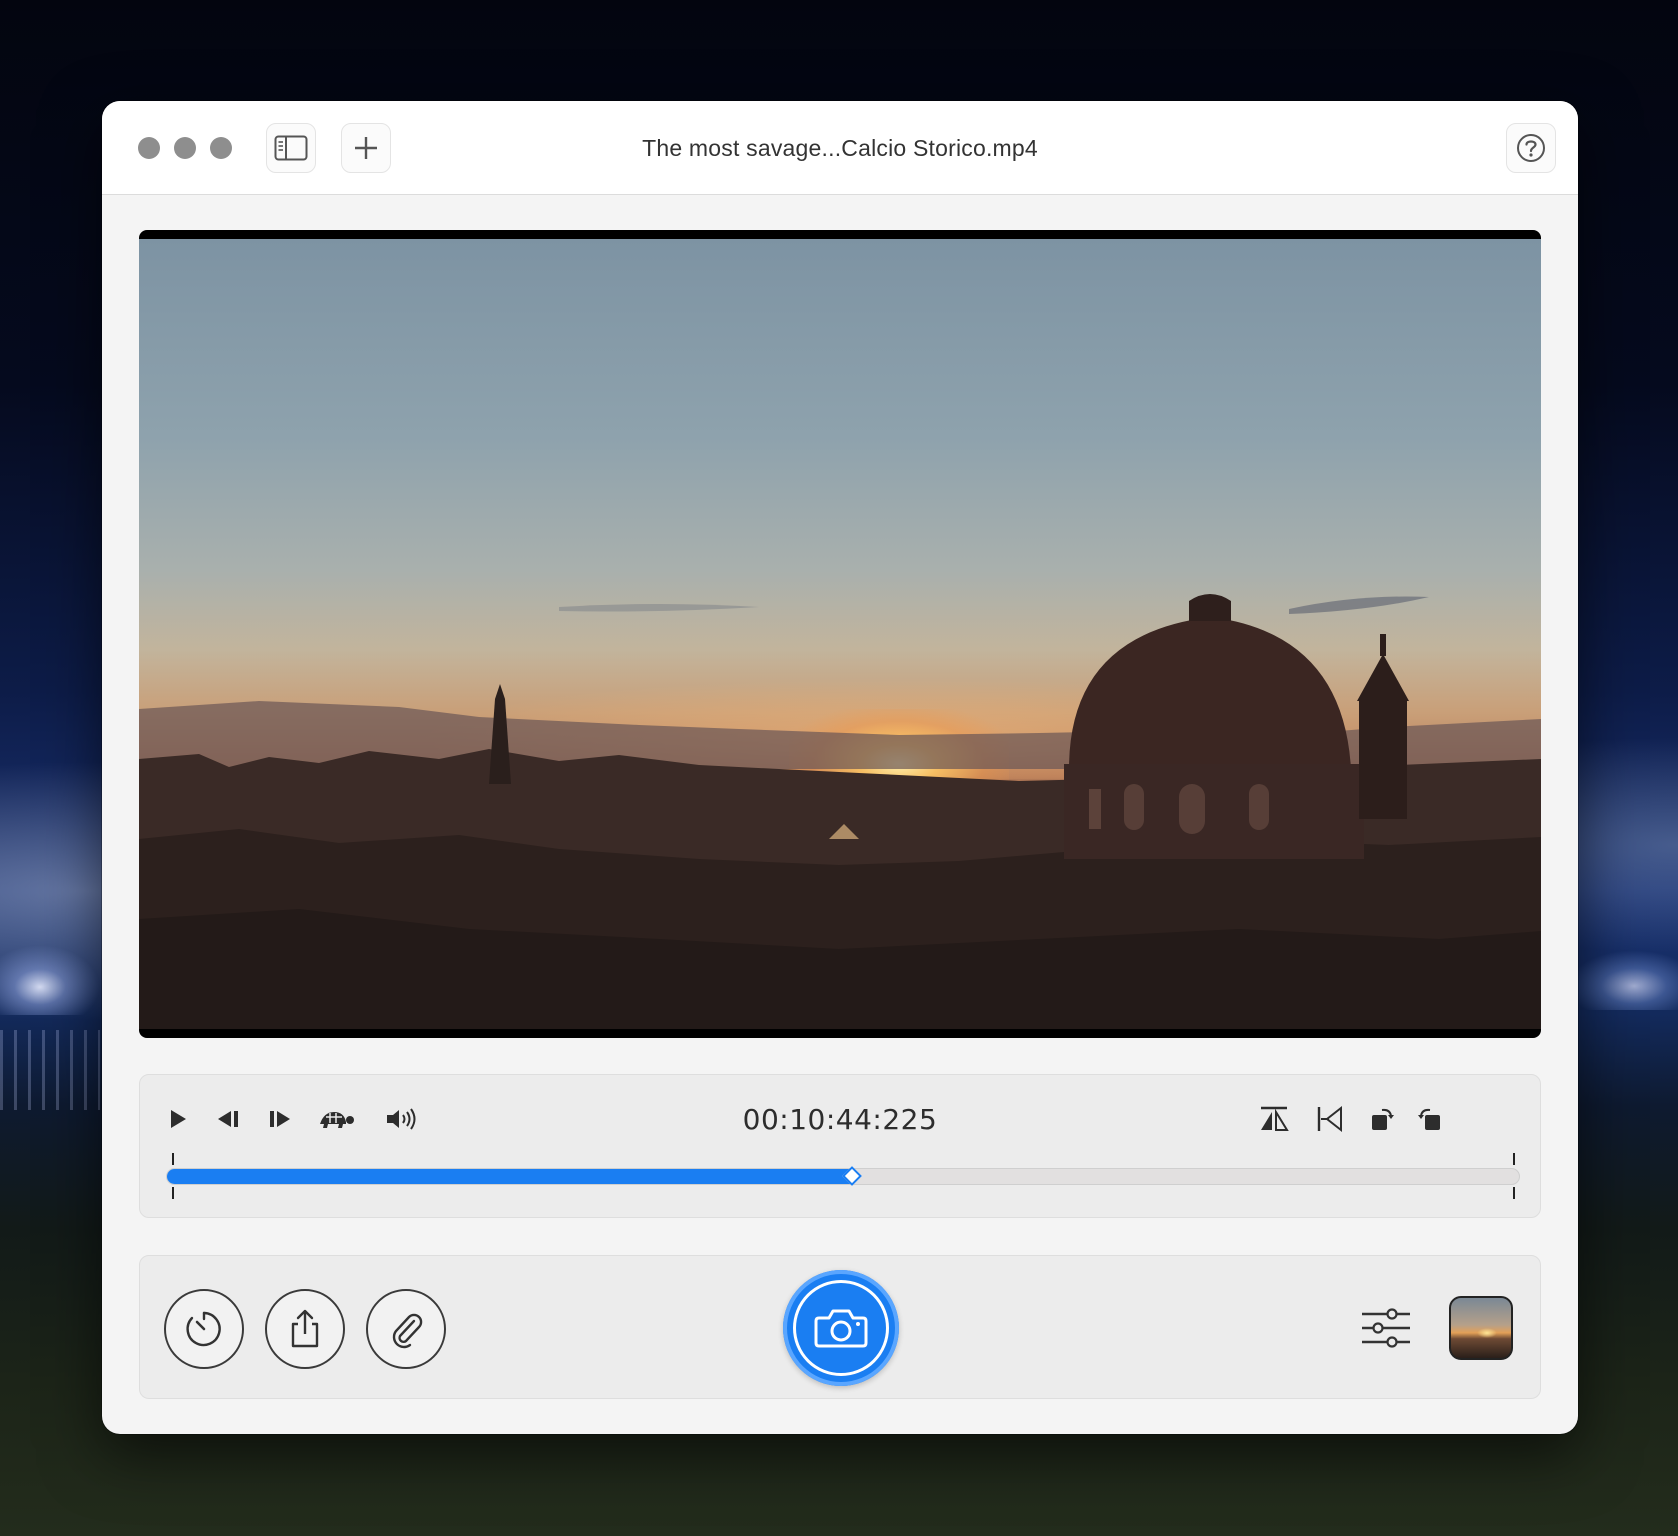 This screenshot has height=1536, width=1678. I want to click on trim-start-marker-bottom, so click(173, 1193).